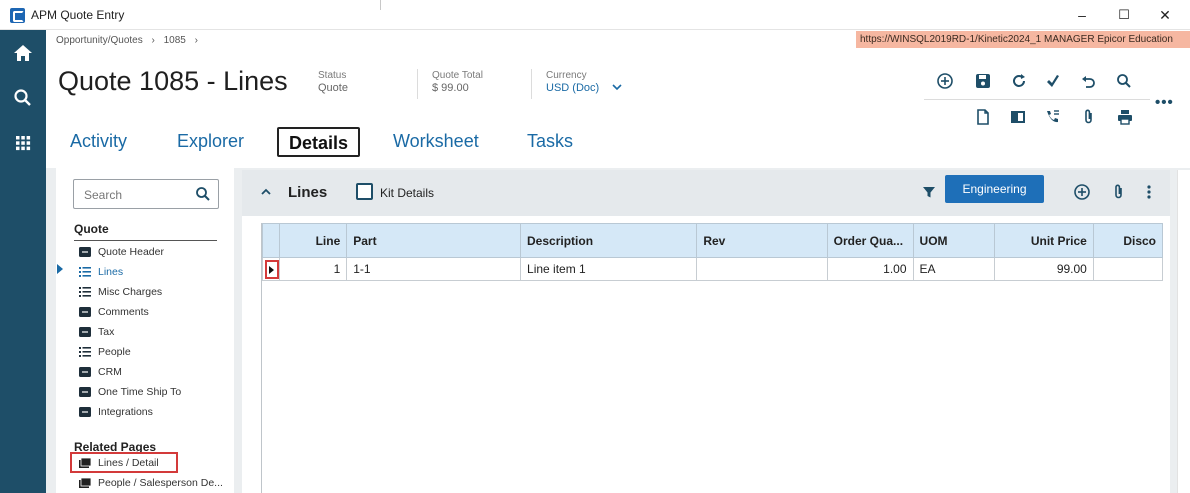  Describe the element at coordinates (111, 272) in the screenshot. I see `sidebar-item-label: Lines` at that location.